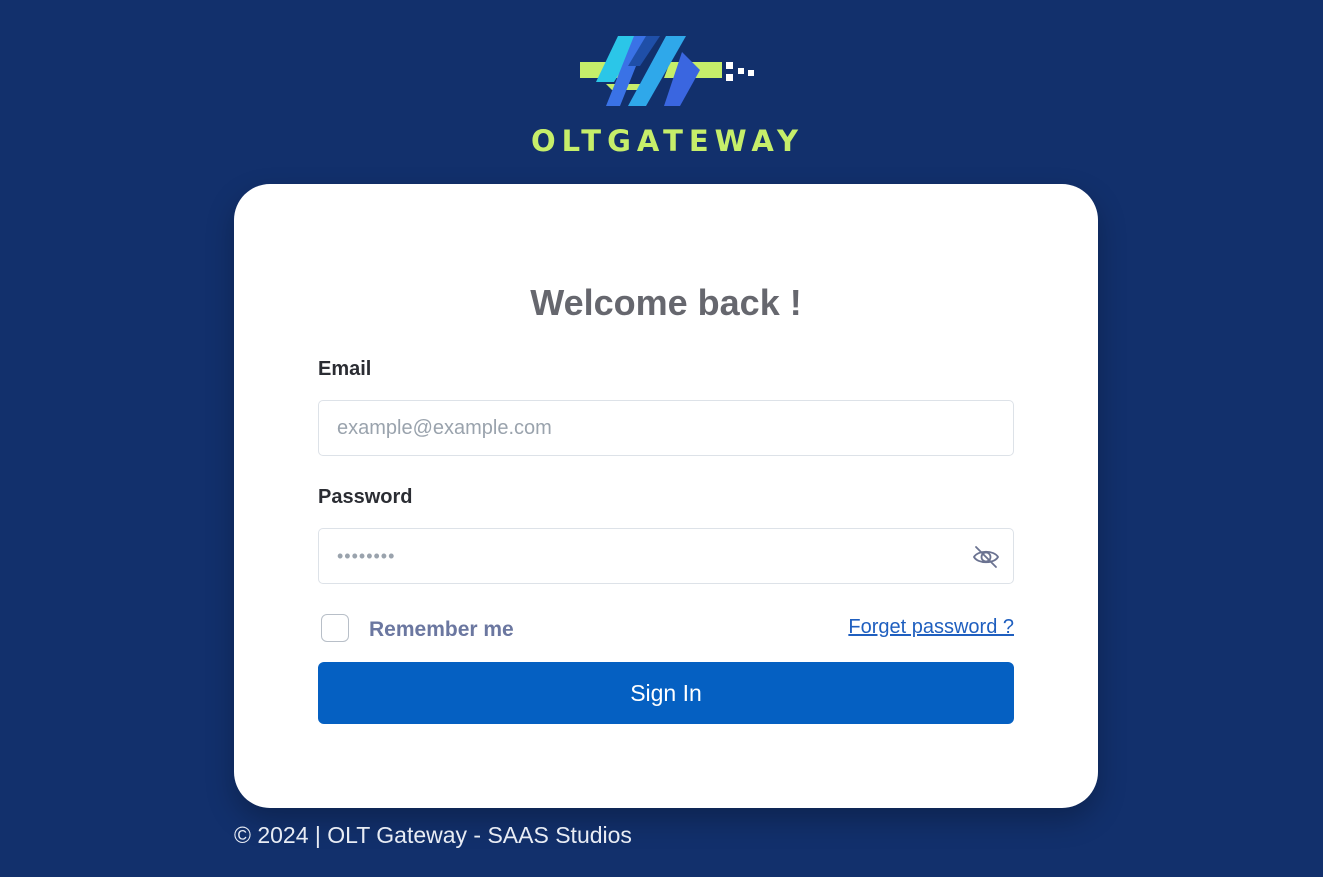  Describe the element at coordinates (345, 369) in the screenshot. I see `email-label: Email` at that location.